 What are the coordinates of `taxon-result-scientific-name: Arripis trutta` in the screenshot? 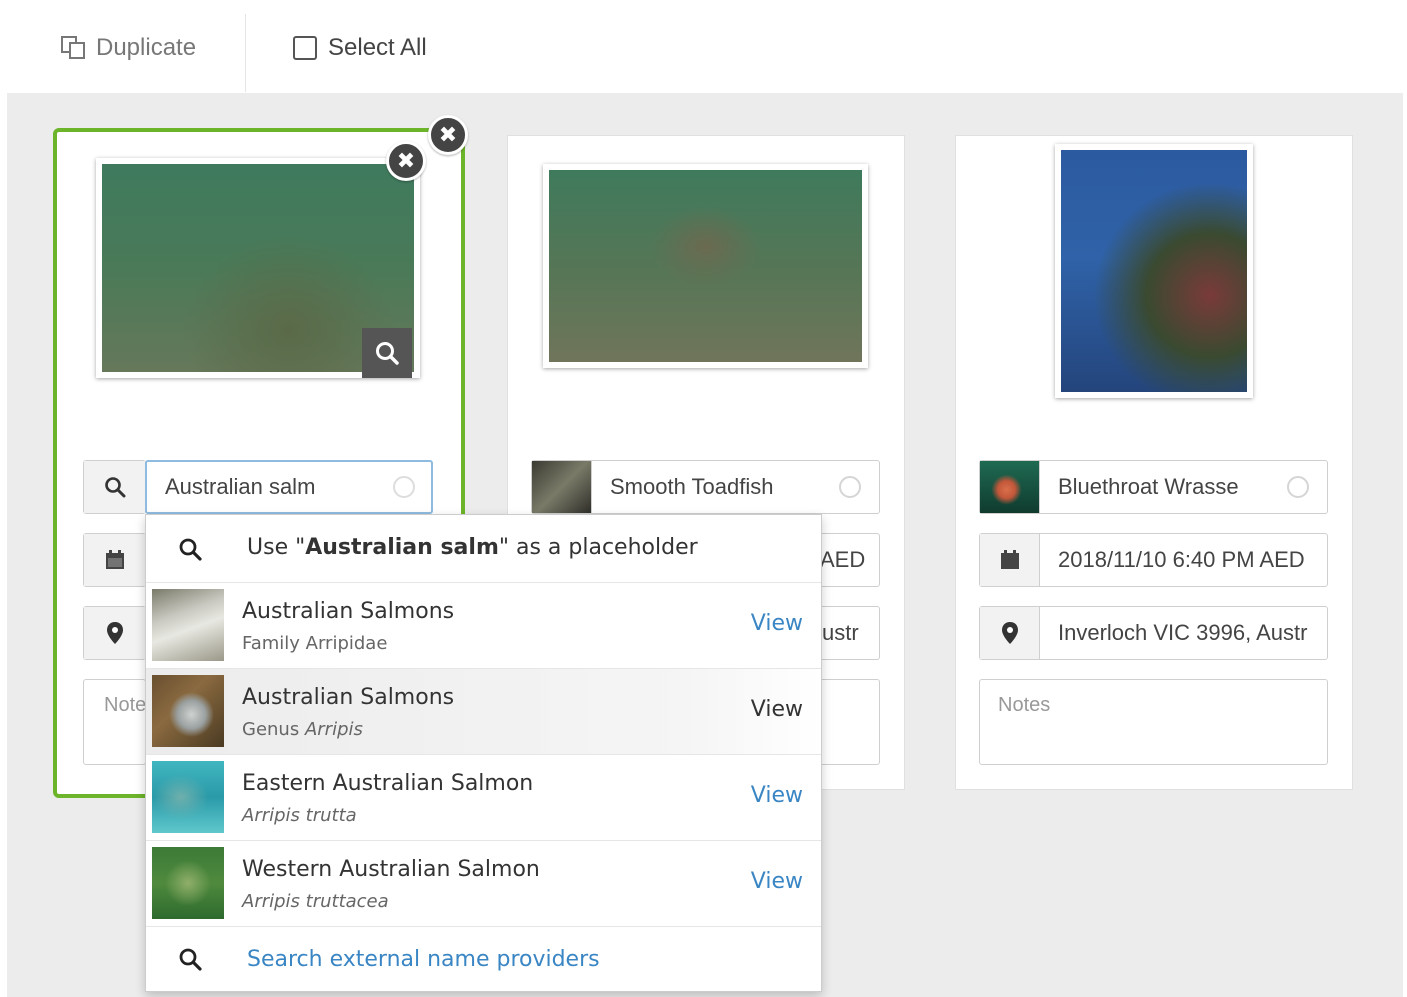 It's located at (299, 815).